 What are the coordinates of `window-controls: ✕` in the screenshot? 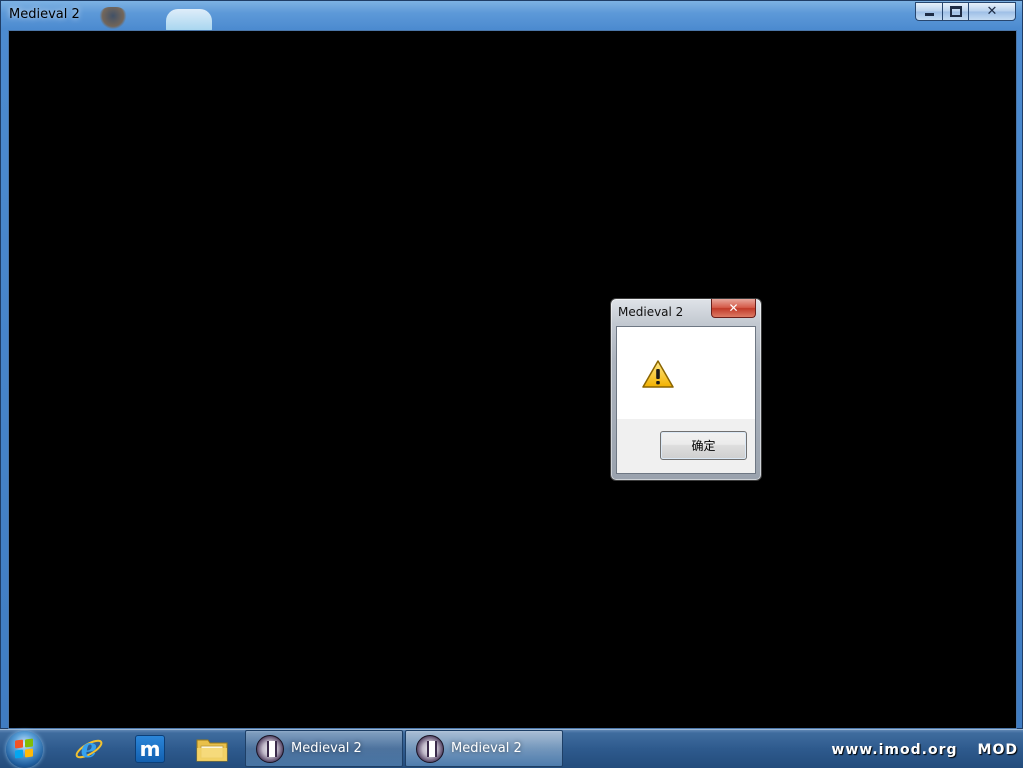 It's located at (965, 11).